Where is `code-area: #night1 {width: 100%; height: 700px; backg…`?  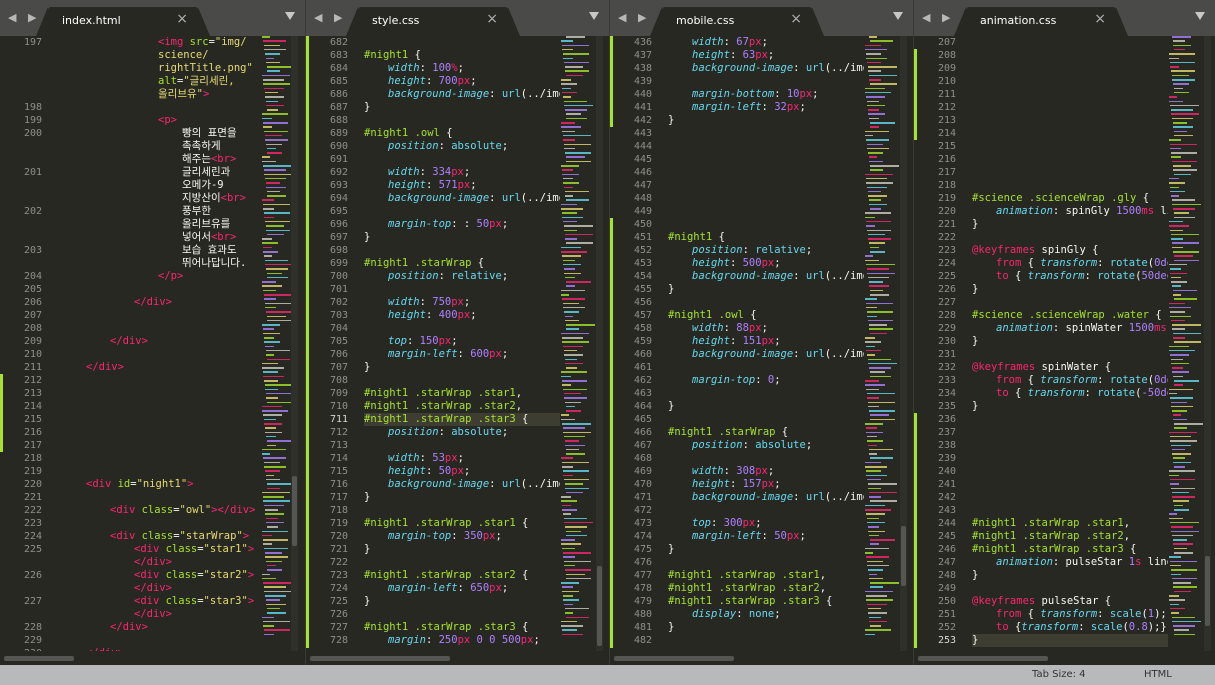
code-area: #night1 {width: 100%; height: 700px; backg… is located at coordinates (462, 343).